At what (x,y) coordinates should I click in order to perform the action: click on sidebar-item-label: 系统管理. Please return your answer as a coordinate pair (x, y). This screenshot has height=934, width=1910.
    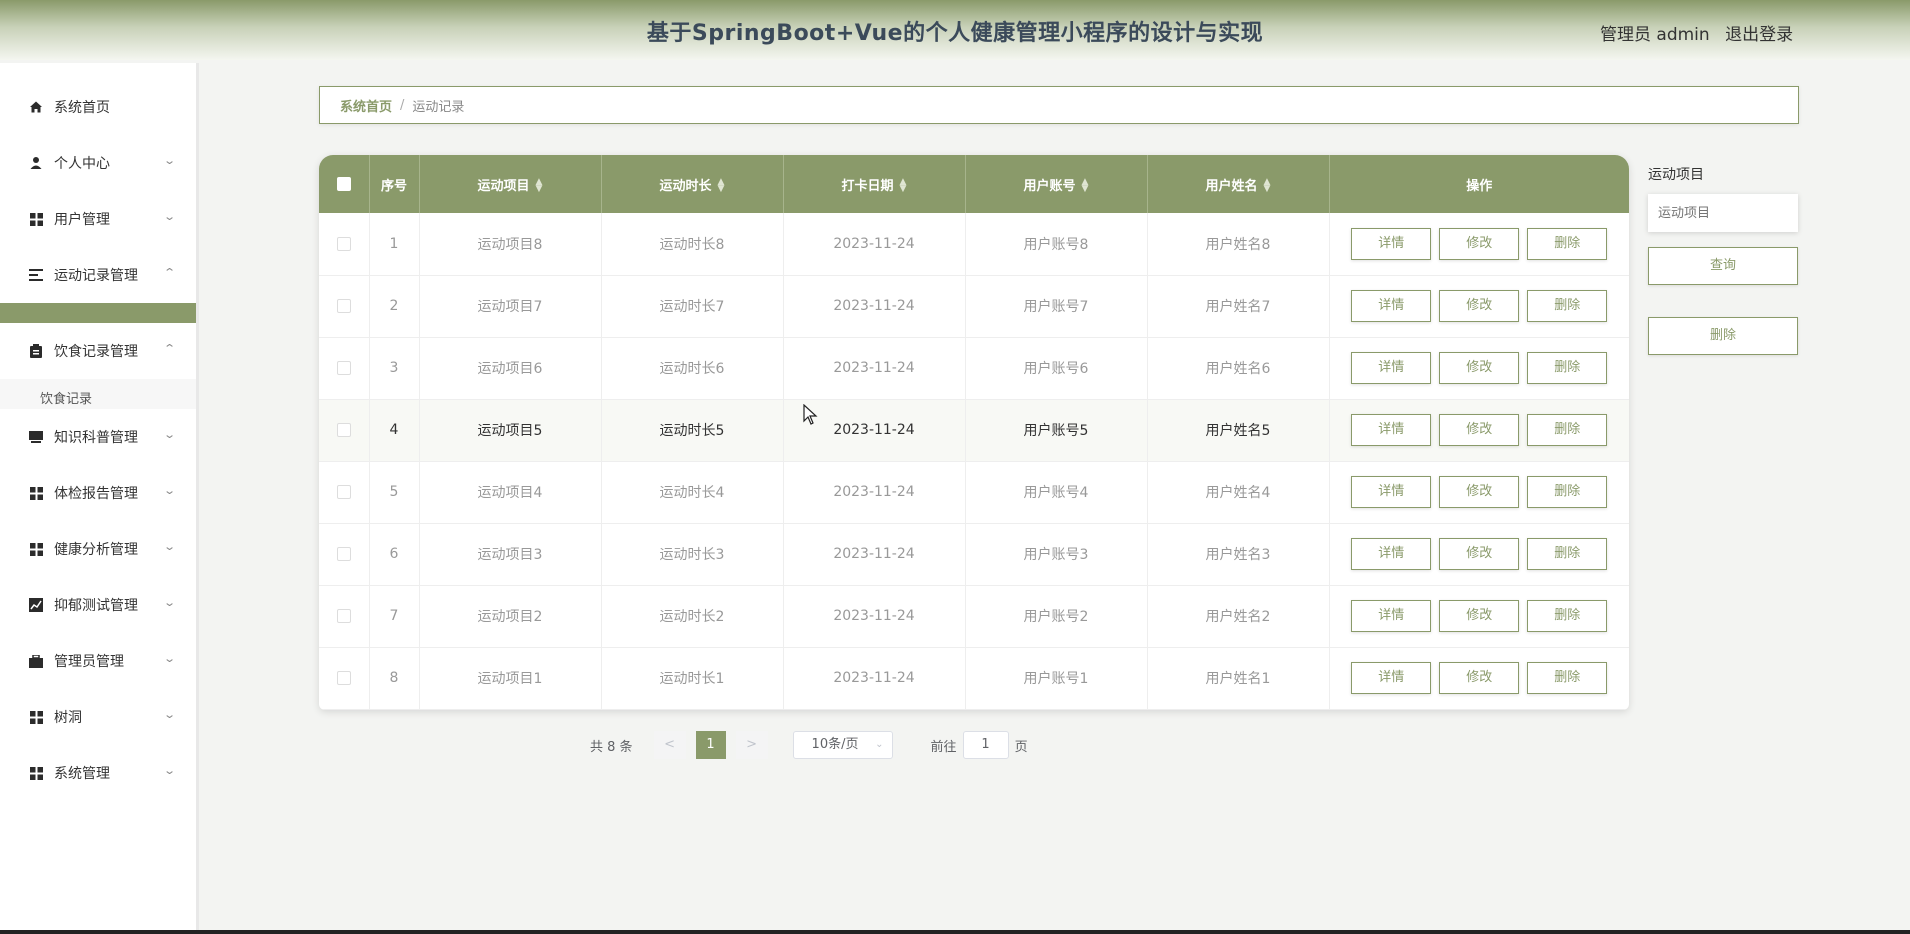
    Looking at the image, I should click on (82, 774).